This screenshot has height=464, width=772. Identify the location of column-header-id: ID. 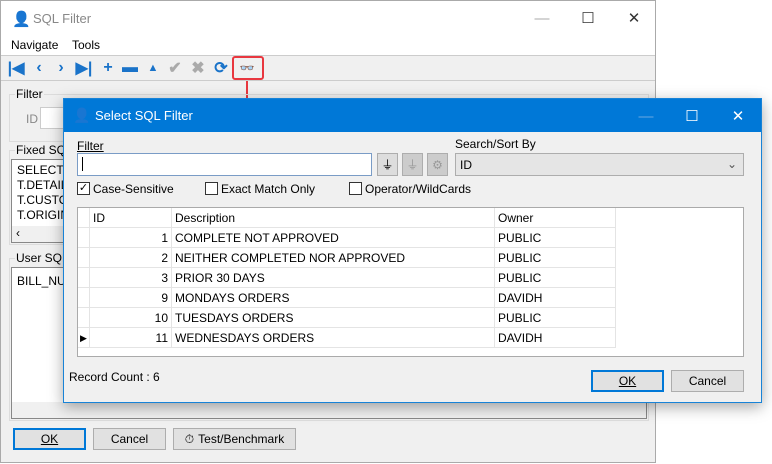
(131, 218).